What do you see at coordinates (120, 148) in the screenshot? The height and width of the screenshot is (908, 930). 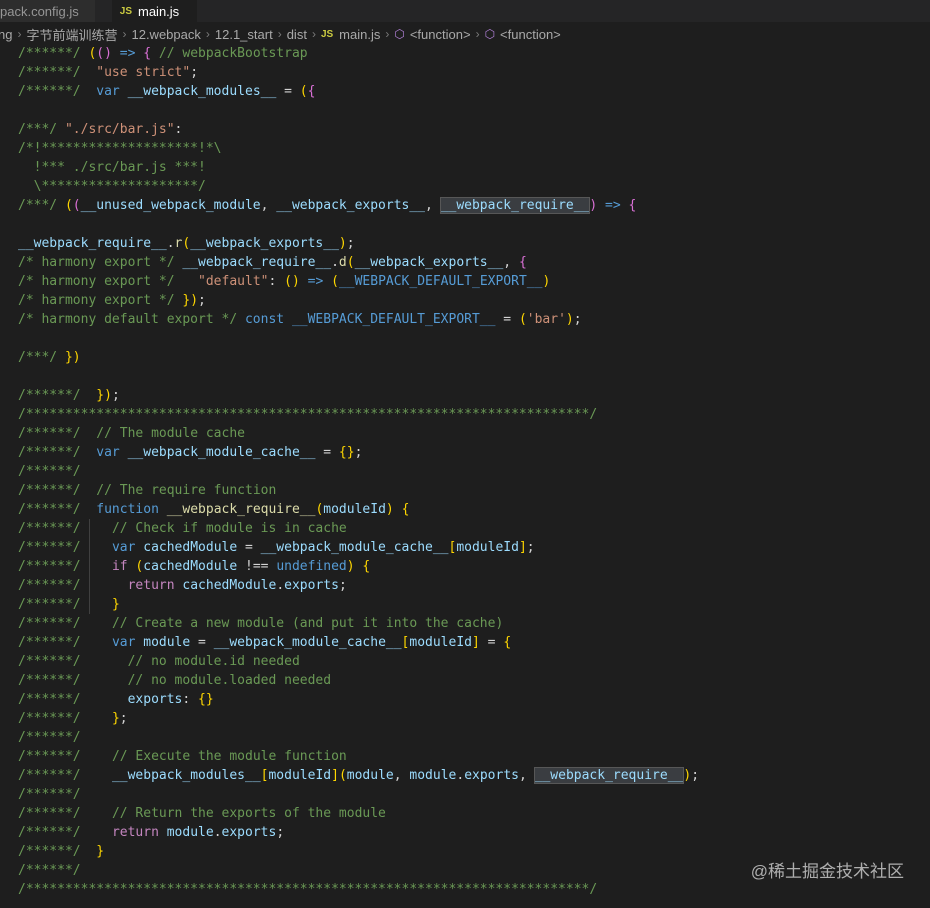 I see `code-line: /*!********************!*\` at bounding box center [120, 148].